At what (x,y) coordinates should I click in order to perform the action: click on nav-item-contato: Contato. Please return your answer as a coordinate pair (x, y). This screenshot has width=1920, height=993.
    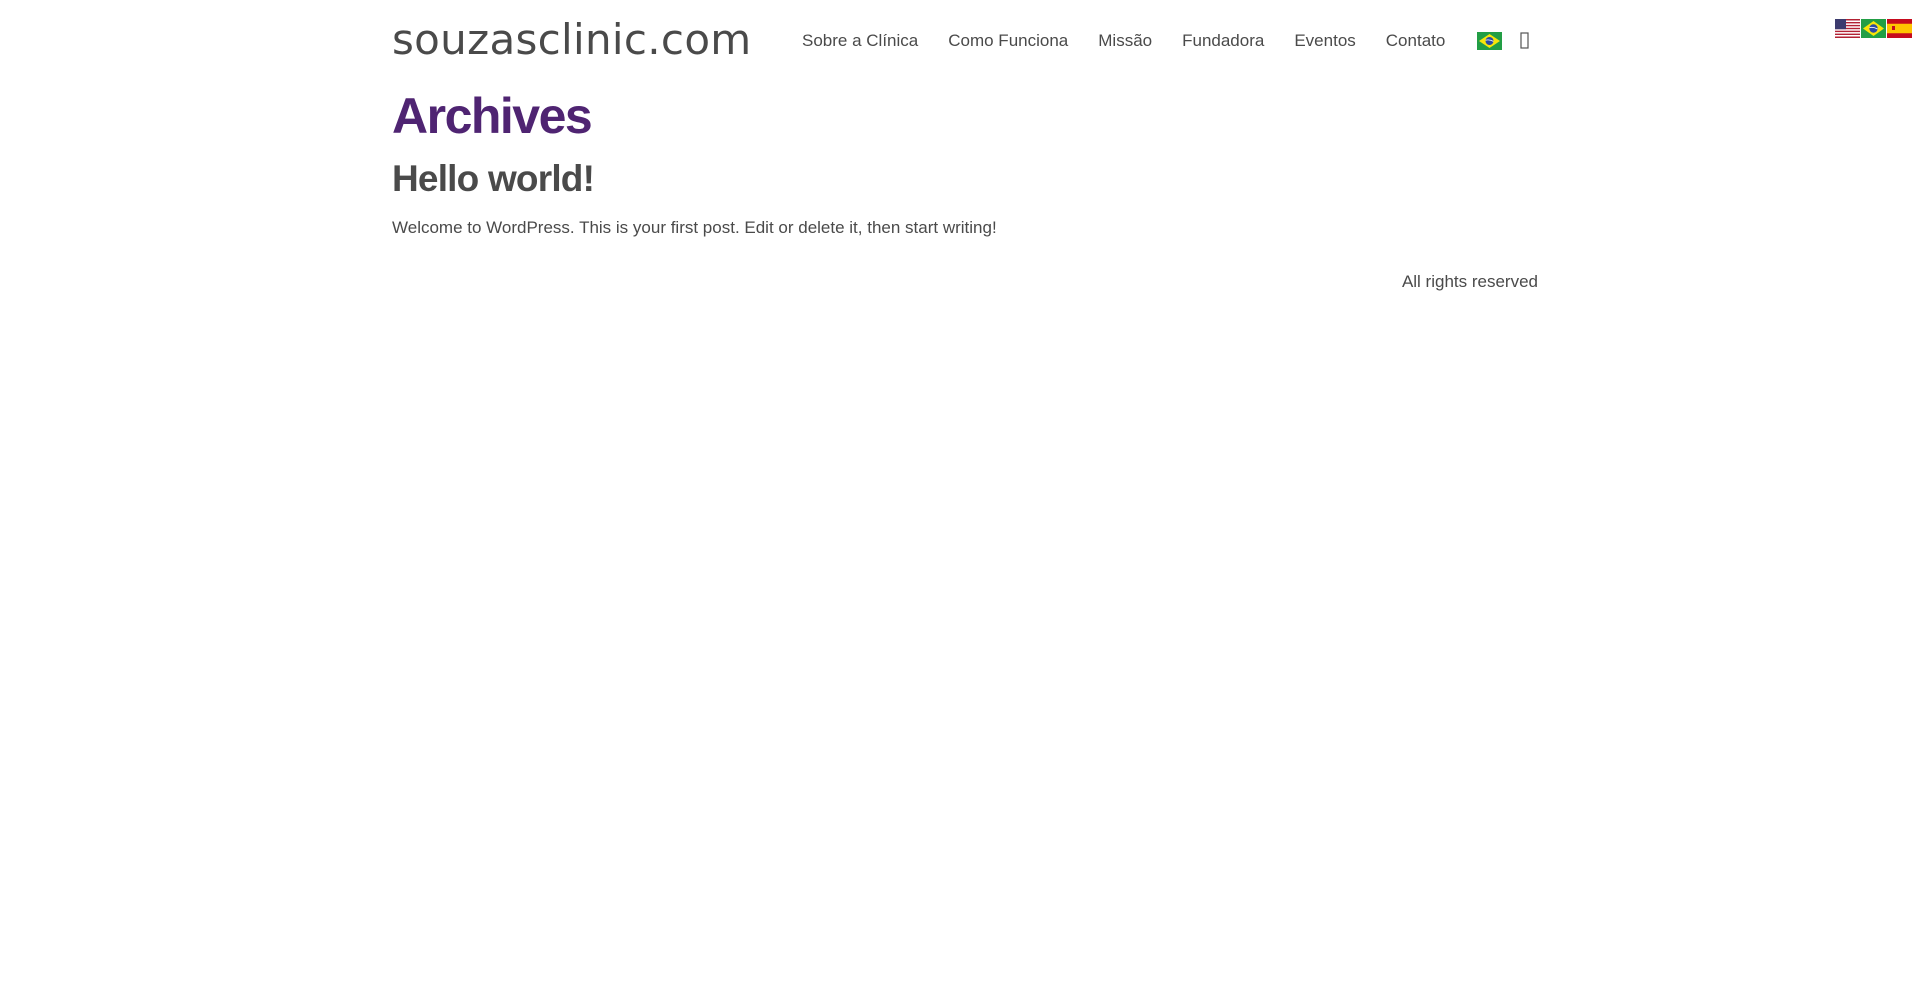
    Looking at the image, I should click on (1416, 41).